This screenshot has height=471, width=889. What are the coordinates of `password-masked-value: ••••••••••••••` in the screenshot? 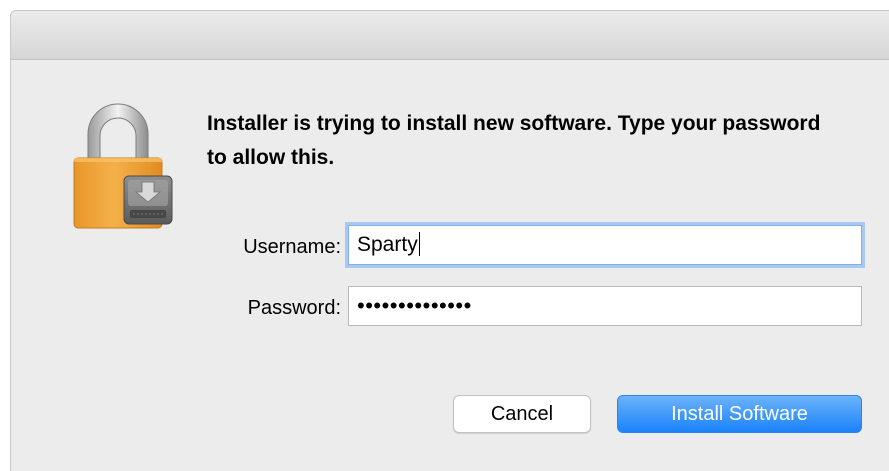 It's located at (414, 305).